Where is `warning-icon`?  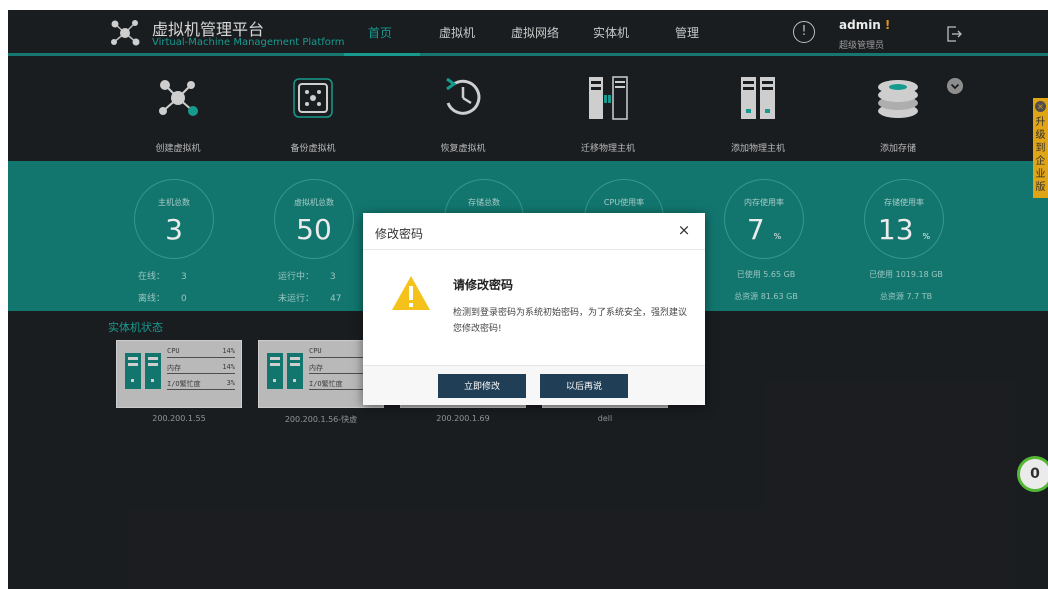
warning-icon is located at coordinates (411, 293).